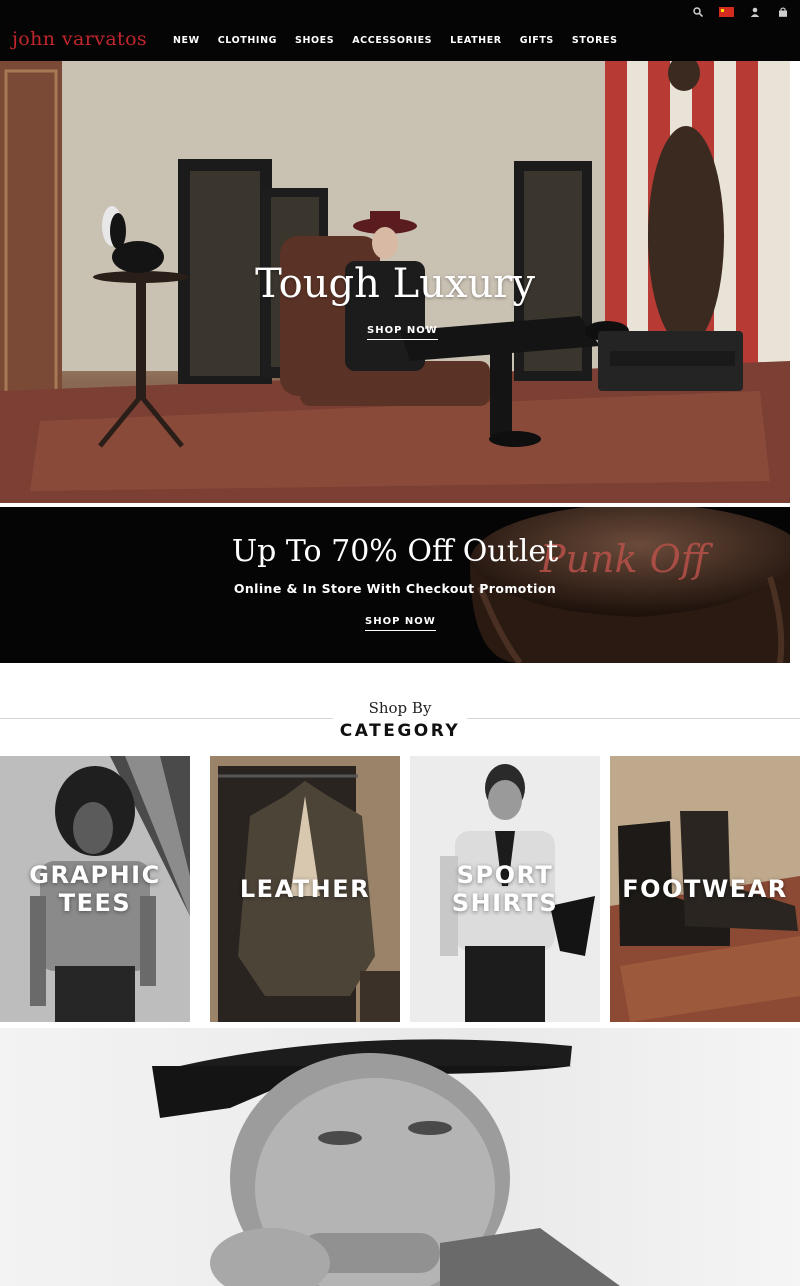 This screenshot has height=1286, width=800. I want to click on nav-item-accessories: ACCESSORIES, so click(392, 41).